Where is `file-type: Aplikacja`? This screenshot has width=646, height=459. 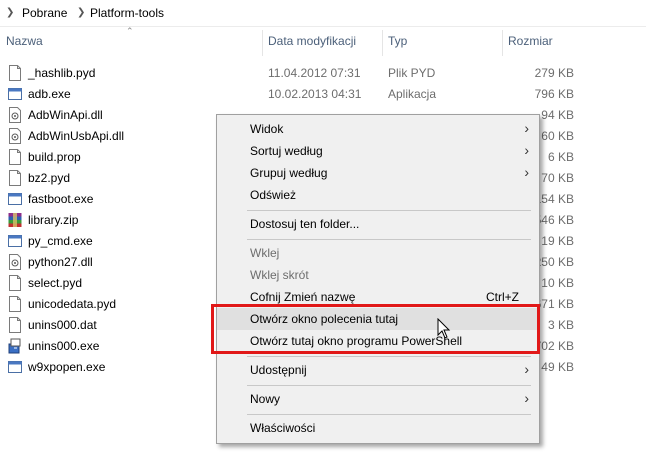 file-type: Aplikacja is located at coordinates (412, 94).